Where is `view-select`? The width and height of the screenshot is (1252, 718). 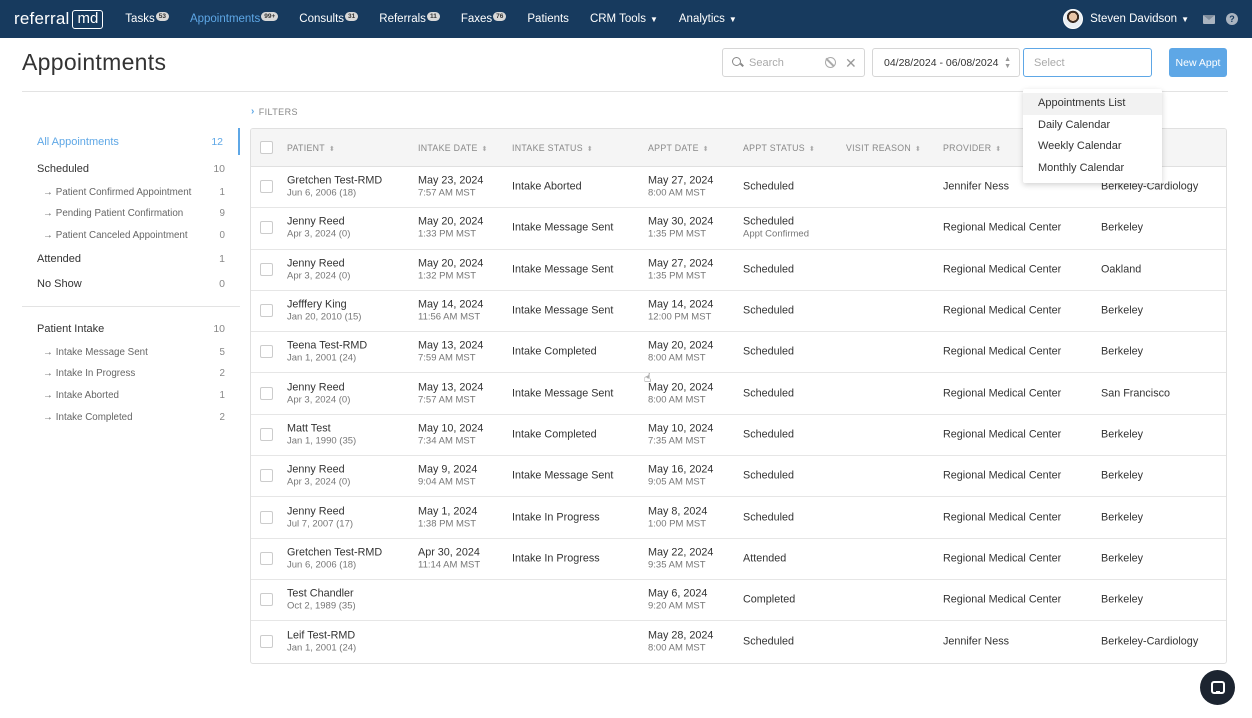 view-select is located at coordinates (1087, 62).